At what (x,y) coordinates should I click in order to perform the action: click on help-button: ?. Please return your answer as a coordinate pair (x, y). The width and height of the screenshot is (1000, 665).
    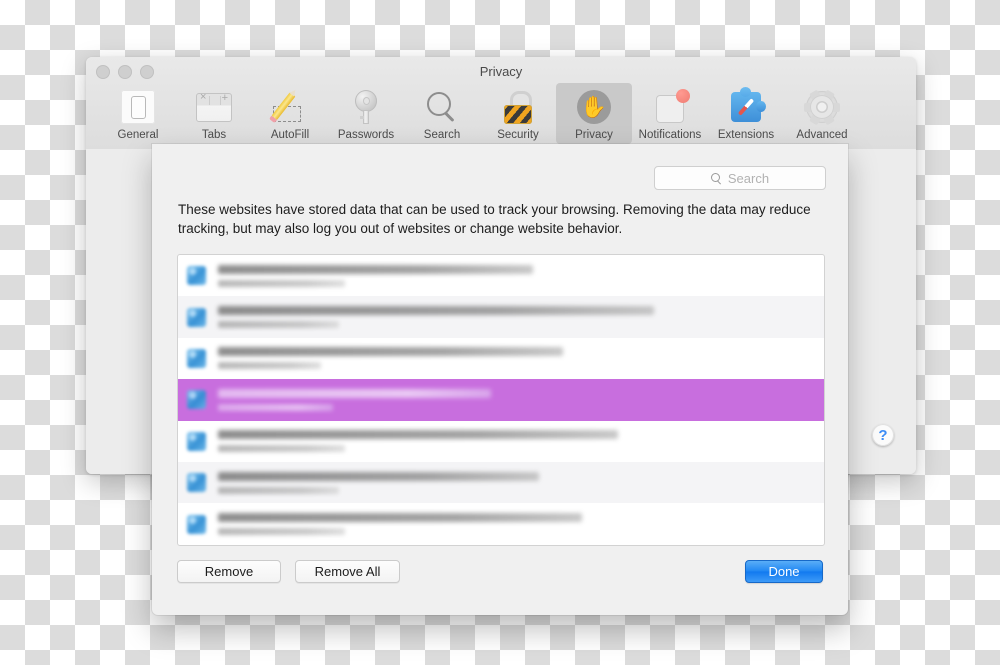
    Looking at the image, I should click on (883, 435).